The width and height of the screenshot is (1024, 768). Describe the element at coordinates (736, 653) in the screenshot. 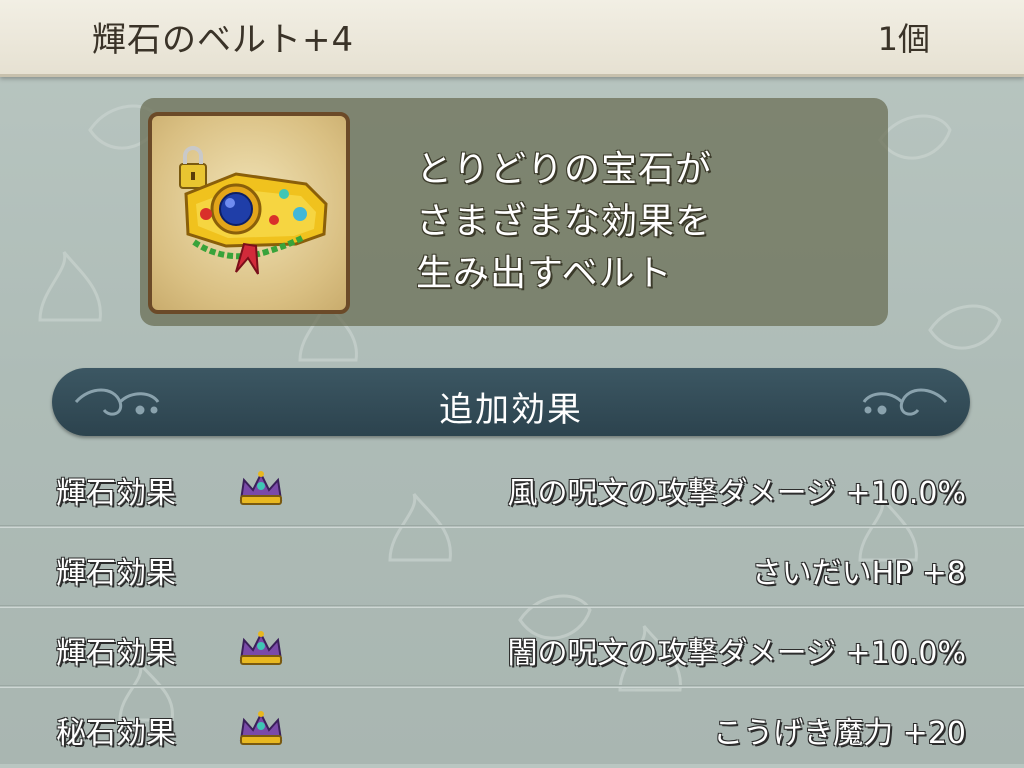

I see `effect-value: 闇の呪文の攻撃ダメージ +10.0%` at that location.